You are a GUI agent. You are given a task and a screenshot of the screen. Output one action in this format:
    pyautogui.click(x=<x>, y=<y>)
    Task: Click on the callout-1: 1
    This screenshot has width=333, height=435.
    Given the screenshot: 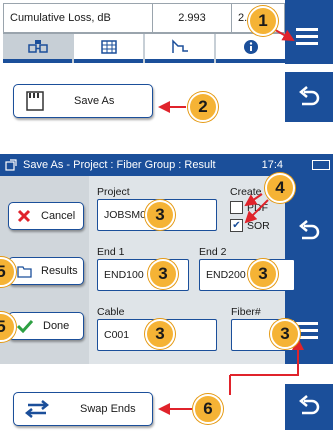 What is the action you would take?
    pyautogui.click(x=263, y=21)
    